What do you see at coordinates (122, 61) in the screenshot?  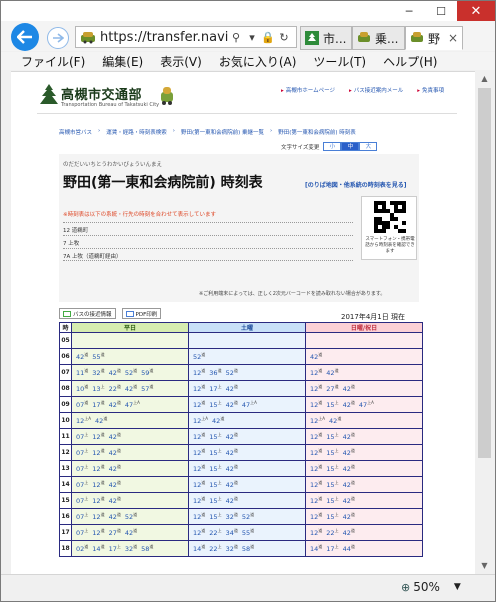 I see `menu-edit: 編集(E)` at bounding box center [122, 61].